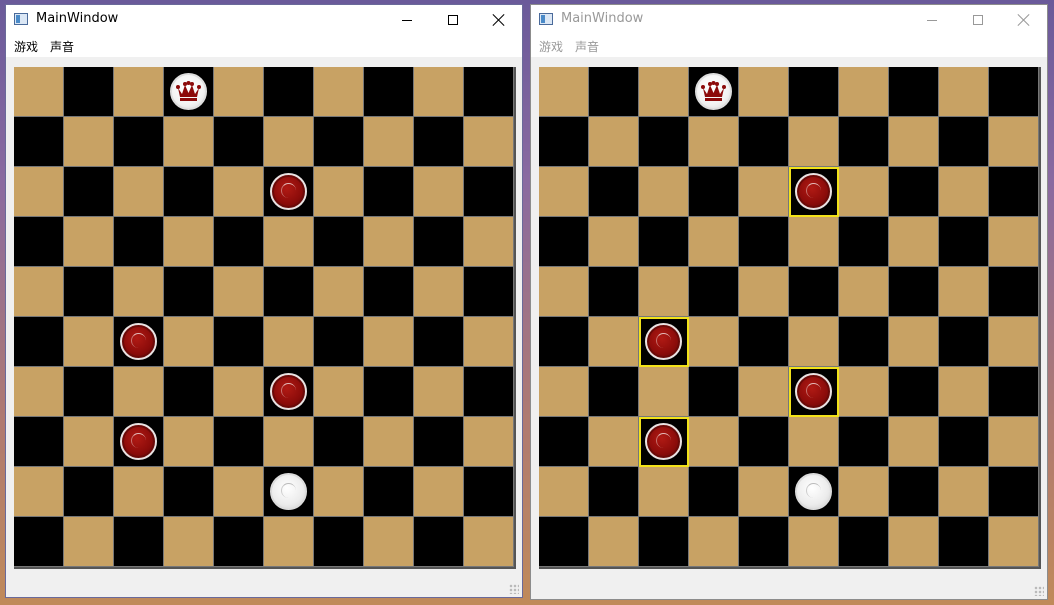  What do you see at coordinates (789, 20) in the screenshot?
I see `title-bar: MainWindow` at bounding box center [789, 20].